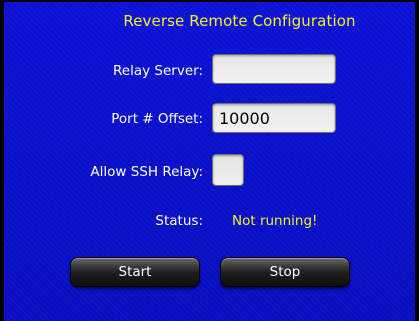  I want to click on start-button: Start, so click(135, 272).